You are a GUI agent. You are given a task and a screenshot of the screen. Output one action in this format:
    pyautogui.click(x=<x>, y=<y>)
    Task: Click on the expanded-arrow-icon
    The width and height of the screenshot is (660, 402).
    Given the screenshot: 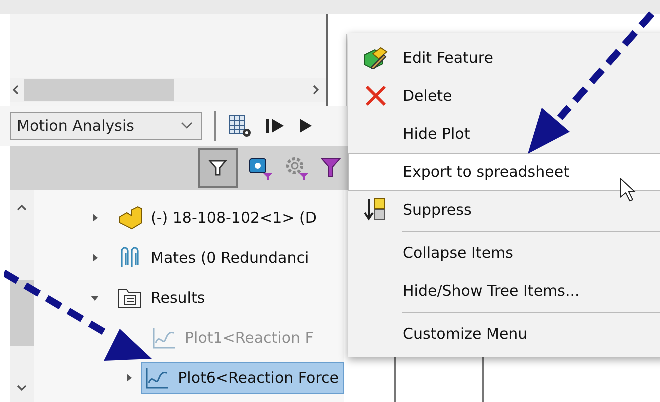 What is the action you would take?
    pyautogui.click(x=95, y=298)
    